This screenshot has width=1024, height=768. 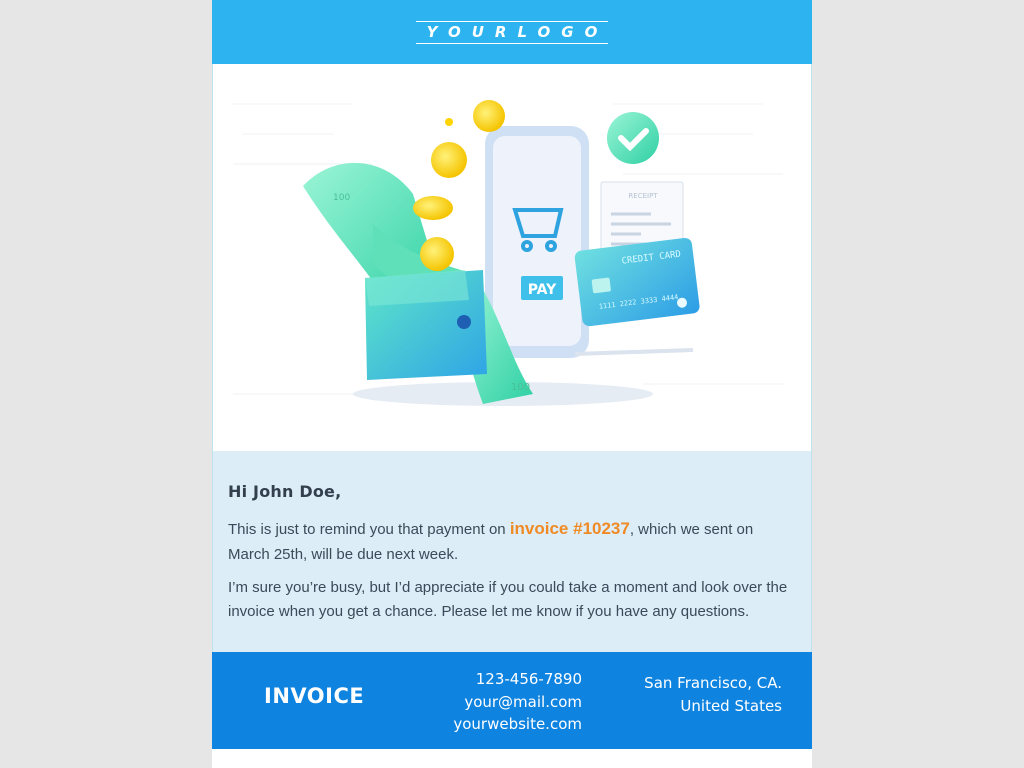 What do you see at coordinates (637, 282) in the screenshot?
I see `credit-card: CREDIT CARD 1111 2222 3333 4444` at bounding box center [637, 282].